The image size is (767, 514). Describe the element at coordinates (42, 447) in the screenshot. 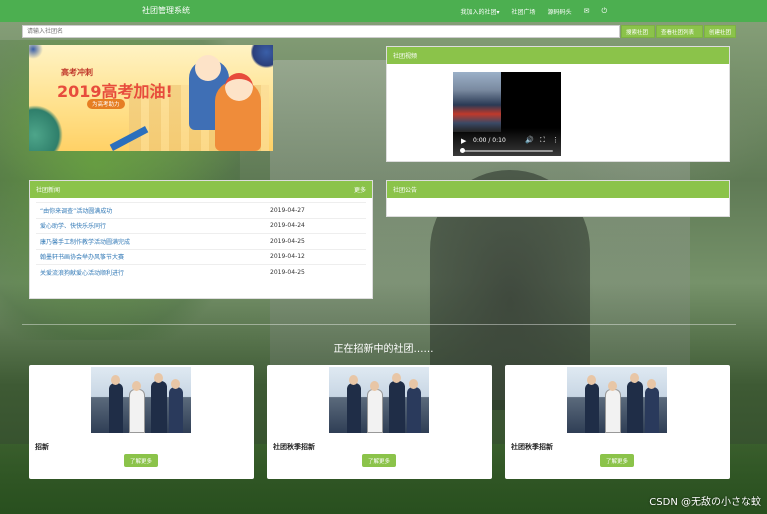

I see `card-club-name: 招新` at that location.